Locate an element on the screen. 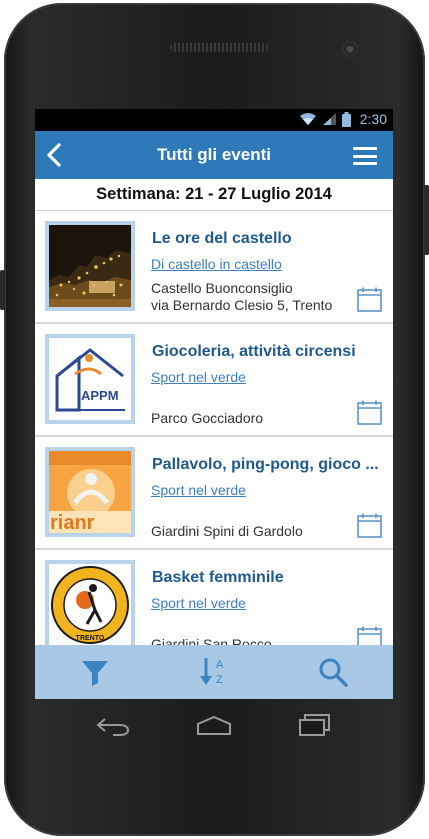 The width and height of the screenshot is (429, 839). front-camera is located at coordinates (350, 49).